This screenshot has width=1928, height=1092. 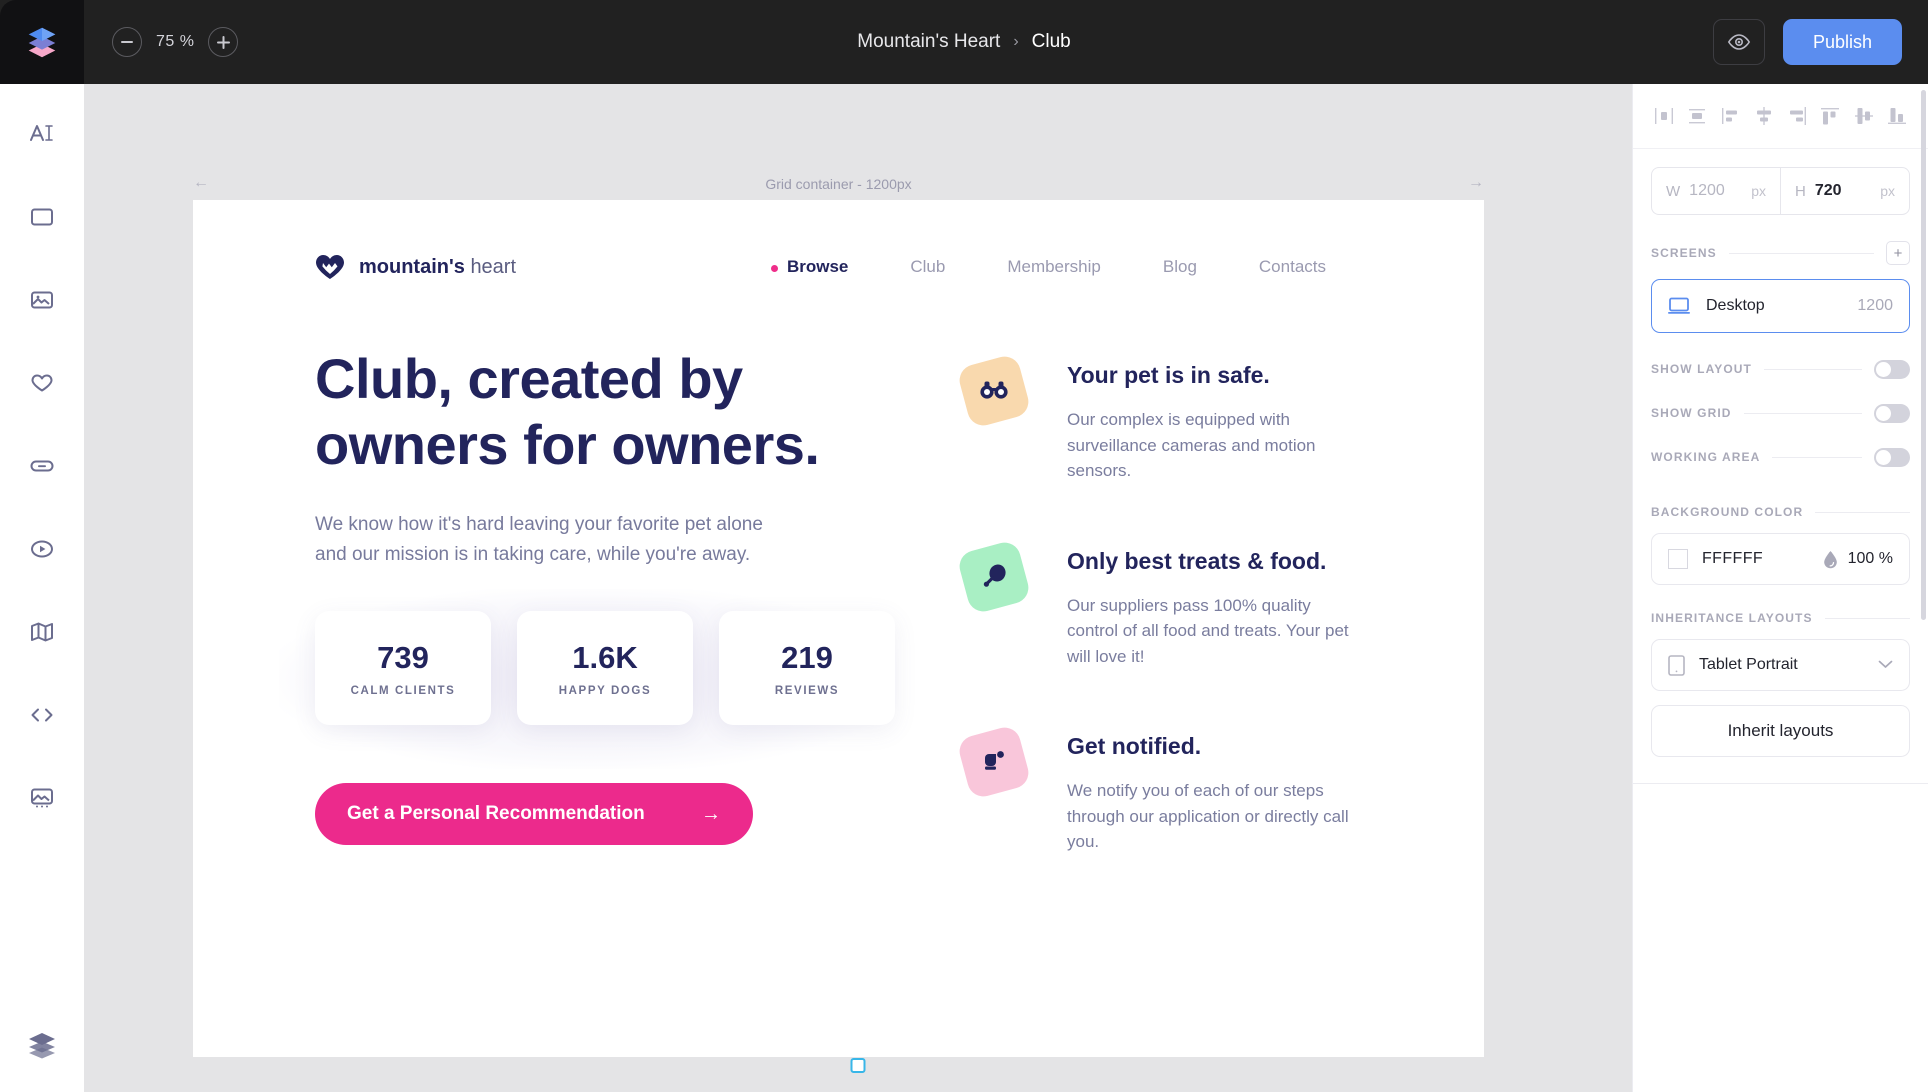 I want to click on width-field: W 1200 px, so click(x=1715, y=191).